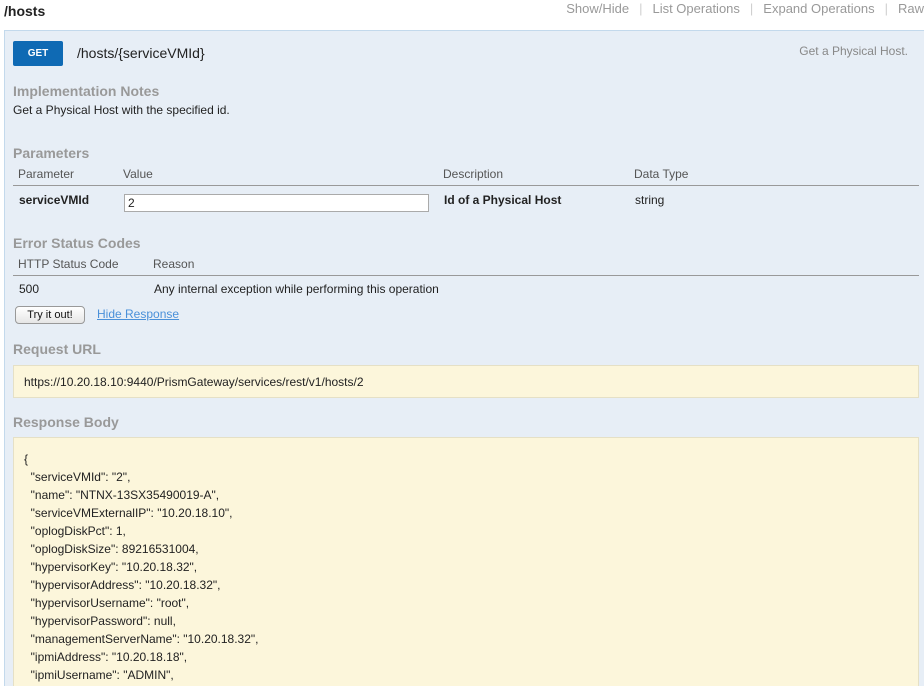 The image size is (924, 686). I want to click on param-name: serviceVMId, so click(54, 200).